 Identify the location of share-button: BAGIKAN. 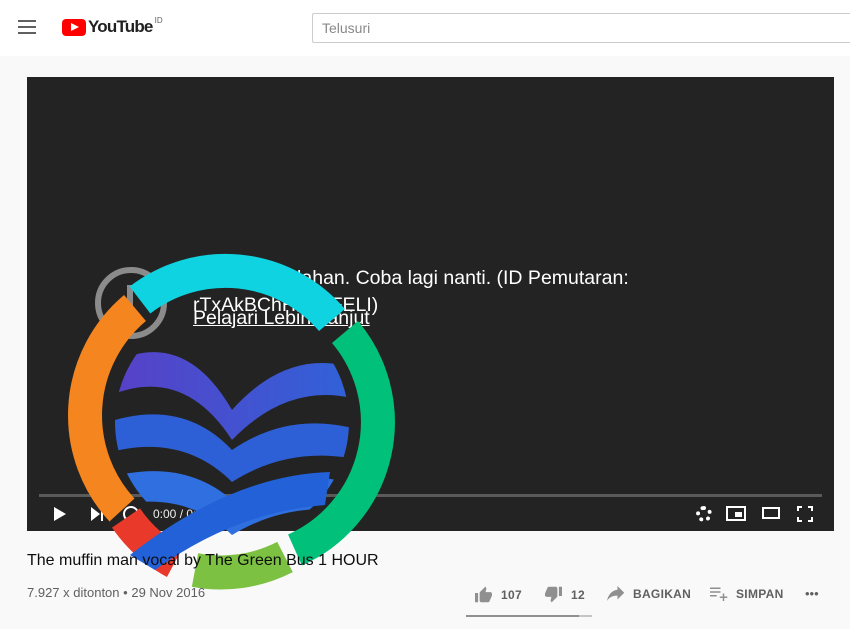
(649, 593).